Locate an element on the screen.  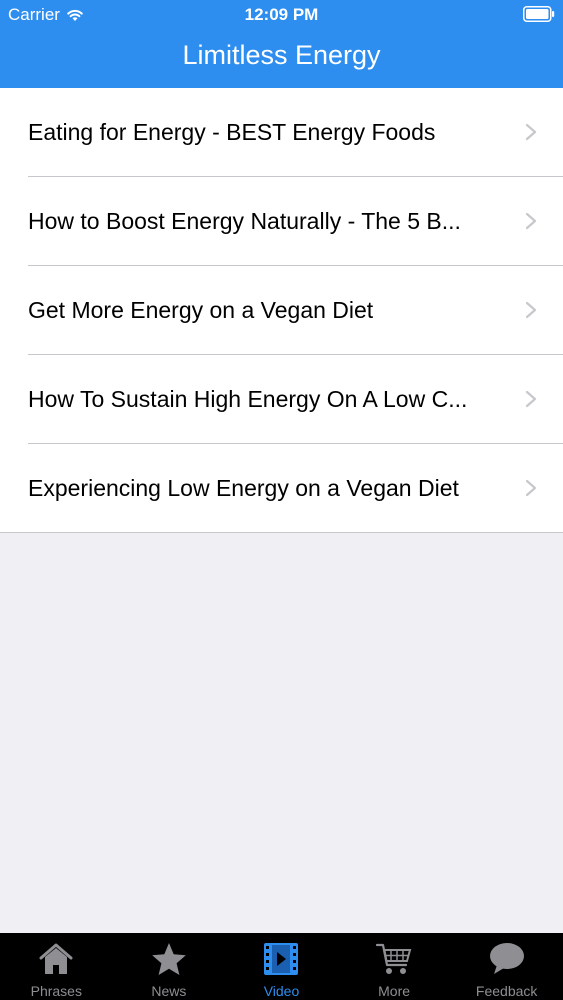
tab-more: More is located at coordinates (394, 966).